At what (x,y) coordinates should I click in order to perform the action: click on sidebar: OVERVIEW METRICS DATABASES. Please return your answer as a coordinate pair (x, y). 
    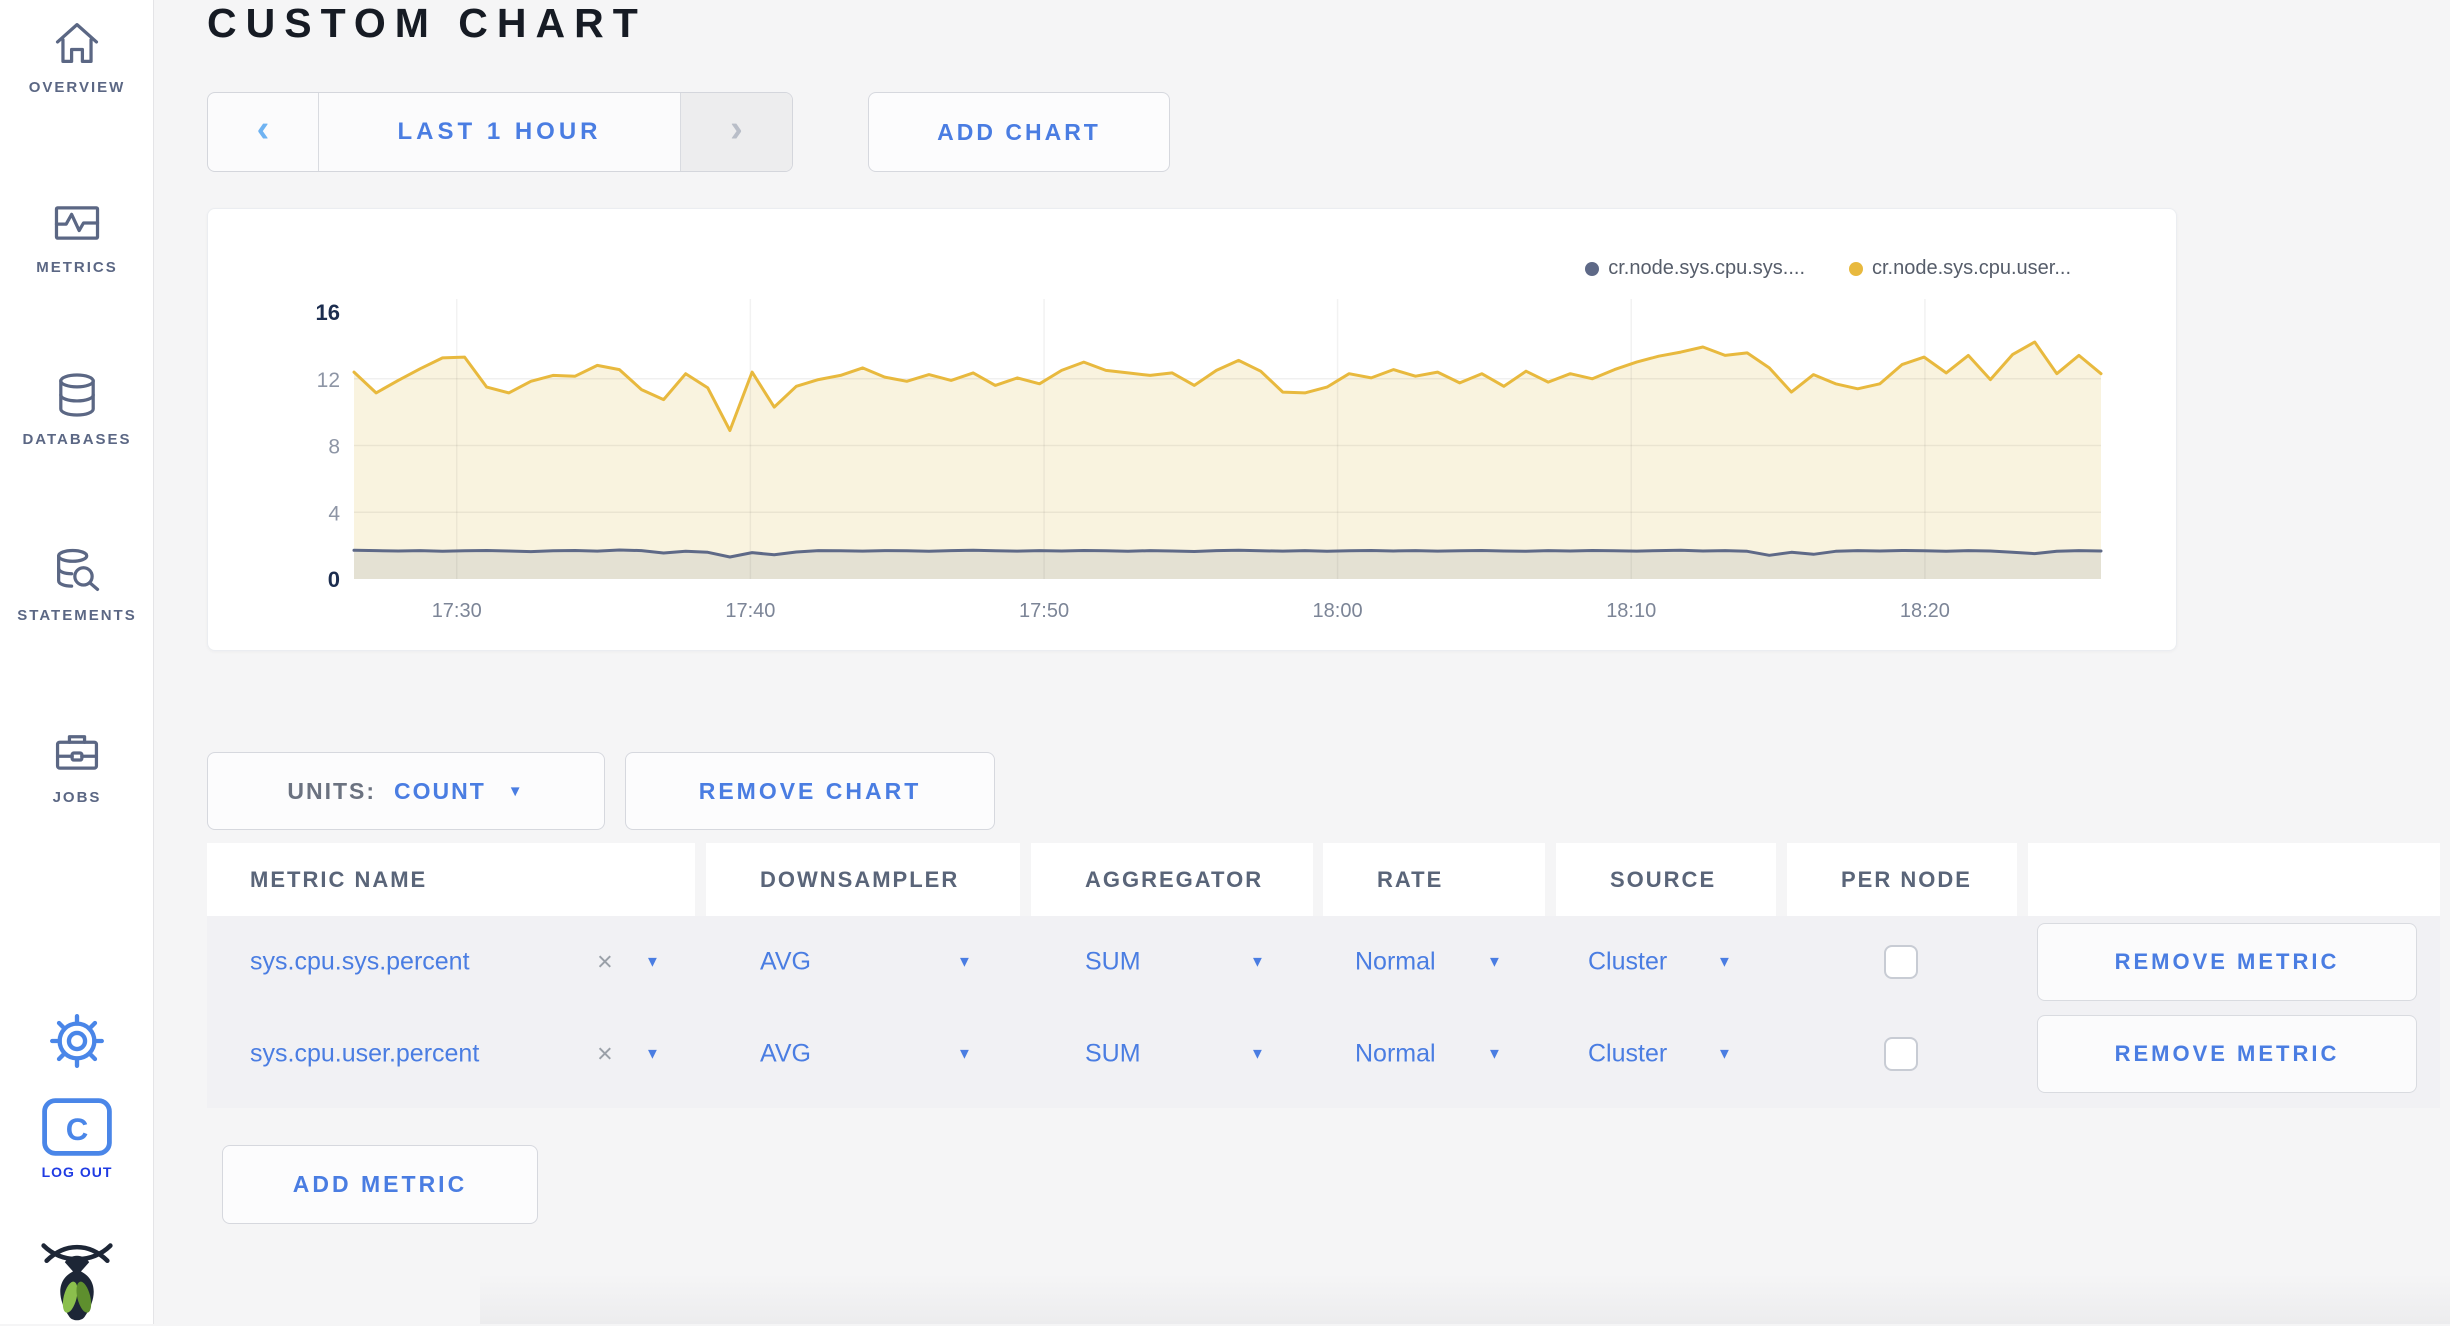
    Looking at the image, I should click on (77, 662).